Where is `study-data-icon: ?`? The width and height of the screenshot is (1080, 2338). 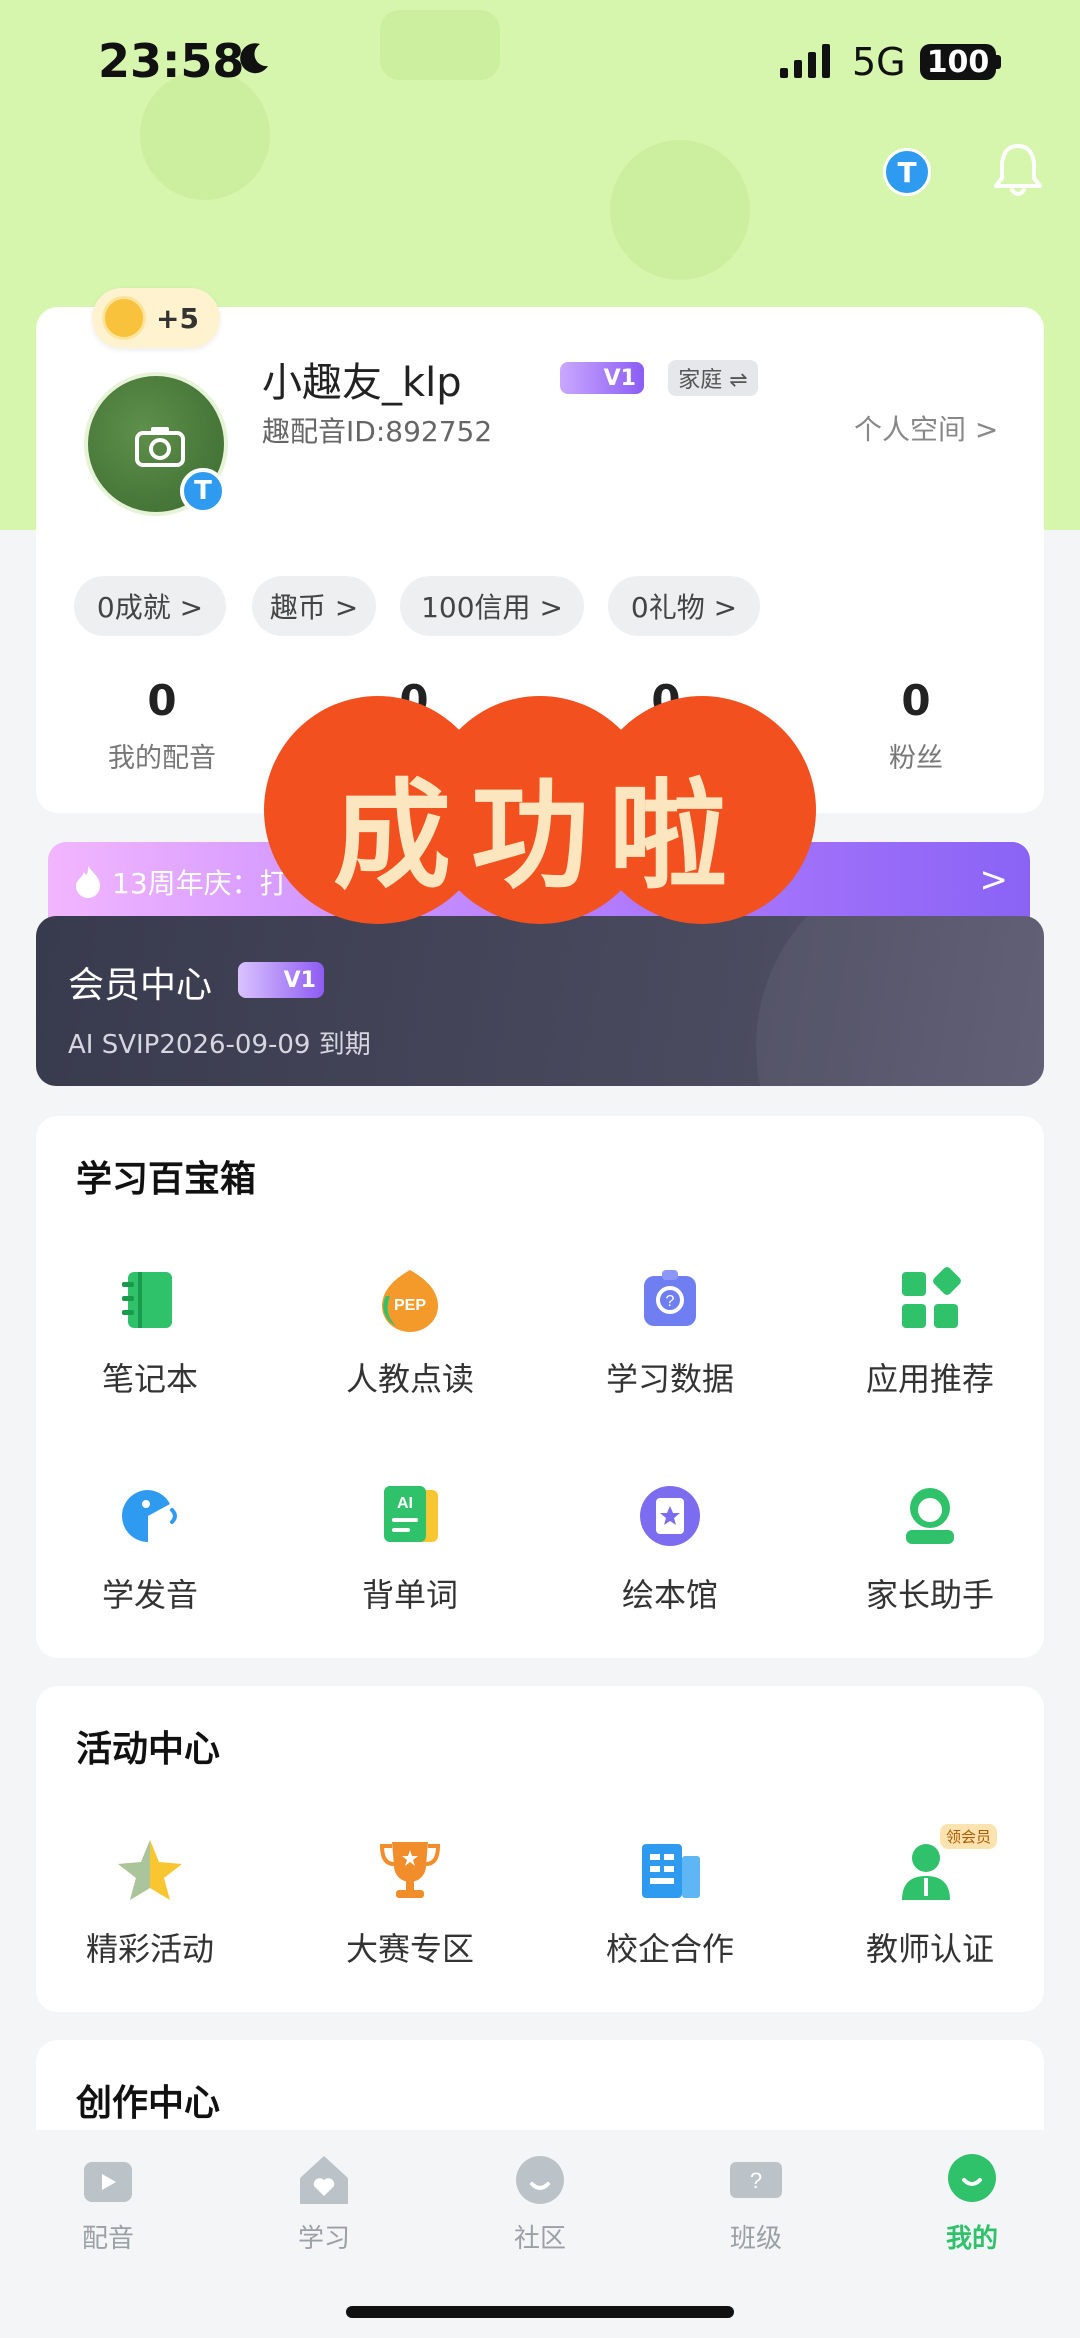 study-data-icon: ? is located at coordinates (670, 1298).